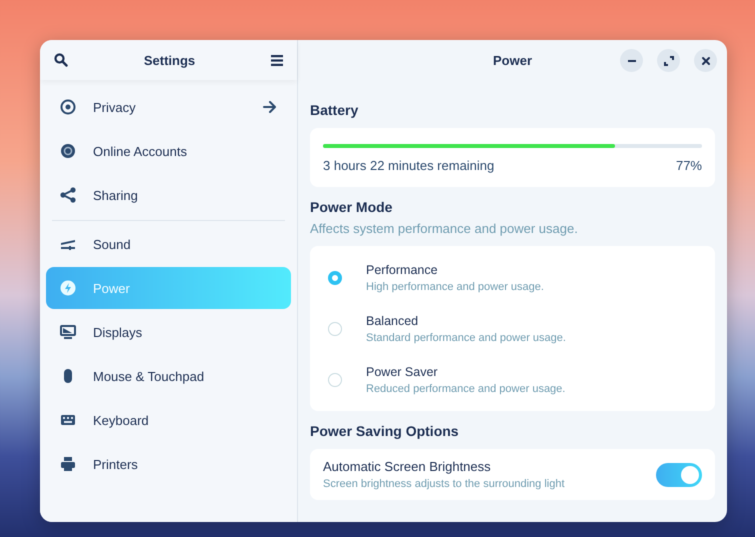 This screenshot has height=537, width=755. I want to click on maximize-button, so click(668, 60).